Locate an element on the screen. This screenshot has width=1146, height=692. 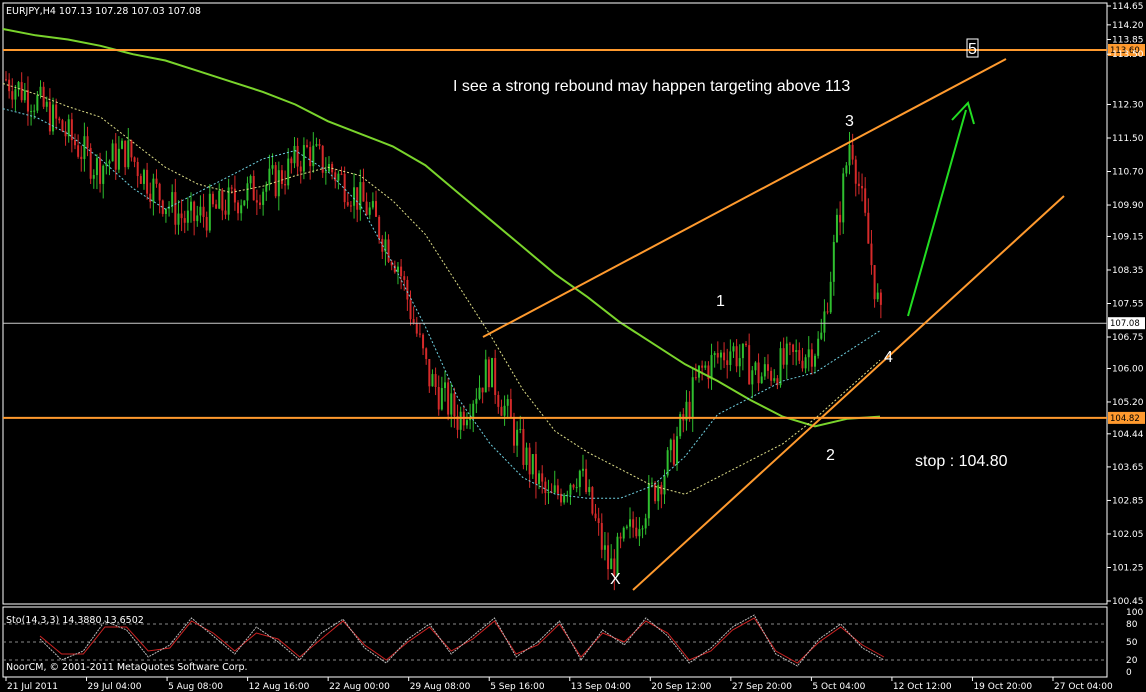
y-tick-label: 100.45 is located at coordinates (1128, 602).